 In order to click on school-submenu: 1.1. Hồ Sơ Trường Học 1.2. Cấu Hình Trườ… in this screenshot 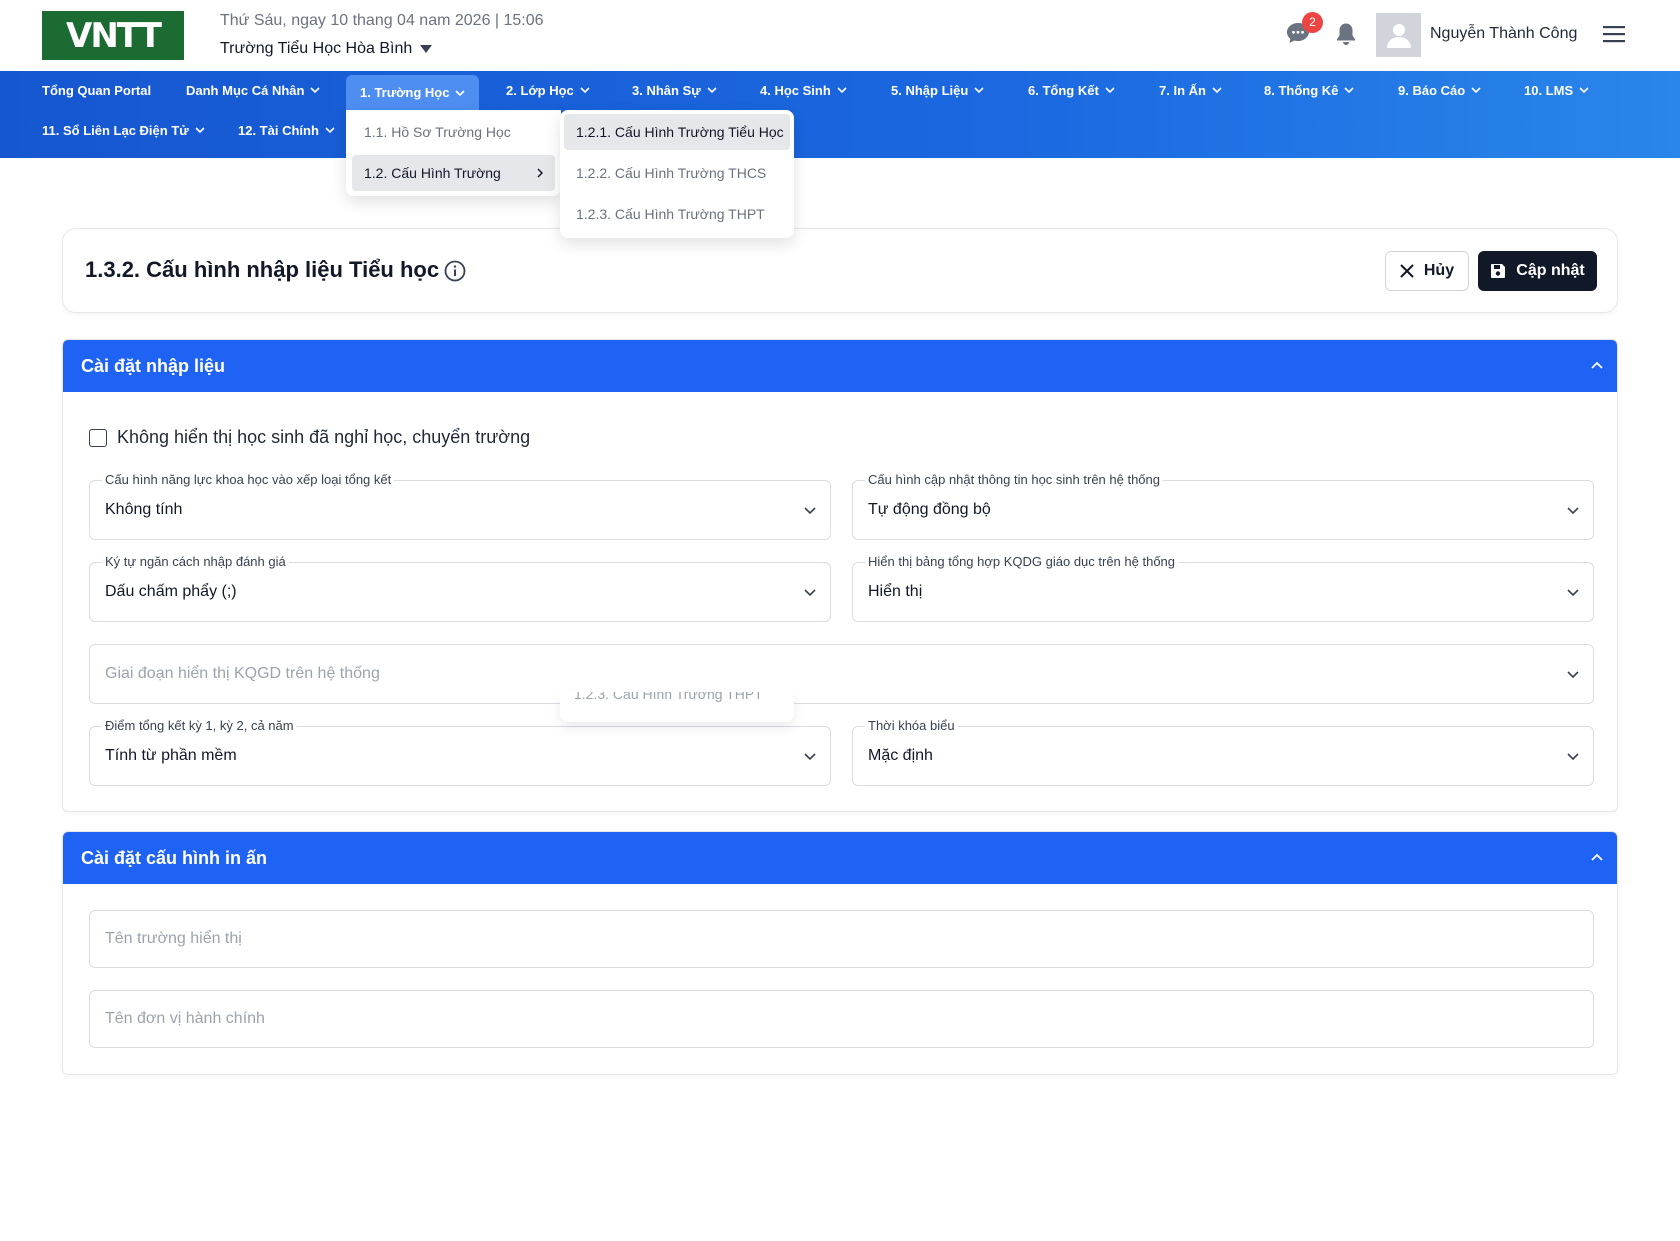, I will do `click(453, 153)`.